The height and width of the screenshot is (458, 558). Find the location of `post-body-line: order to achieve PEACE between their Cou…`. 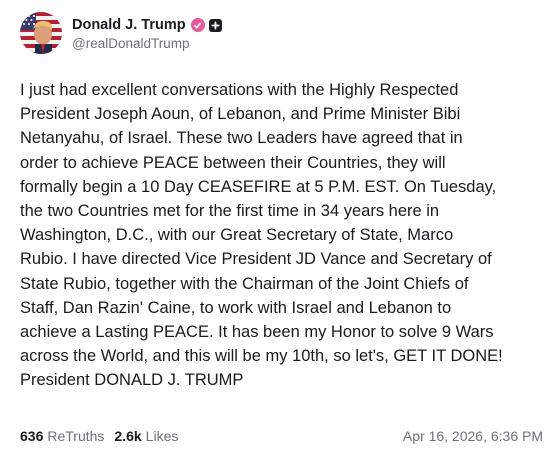

post-body-line: order to achieve PEACE between their Cou… is located at coordinates (233, 162).